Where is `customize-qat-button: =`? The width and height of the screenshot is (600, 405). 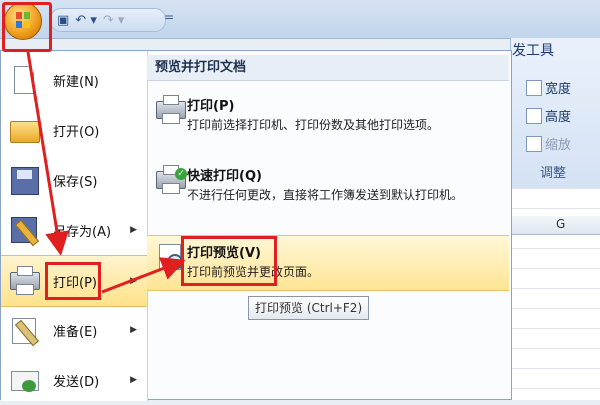
customize-qat-button: = is located at coordinates (169, 17).